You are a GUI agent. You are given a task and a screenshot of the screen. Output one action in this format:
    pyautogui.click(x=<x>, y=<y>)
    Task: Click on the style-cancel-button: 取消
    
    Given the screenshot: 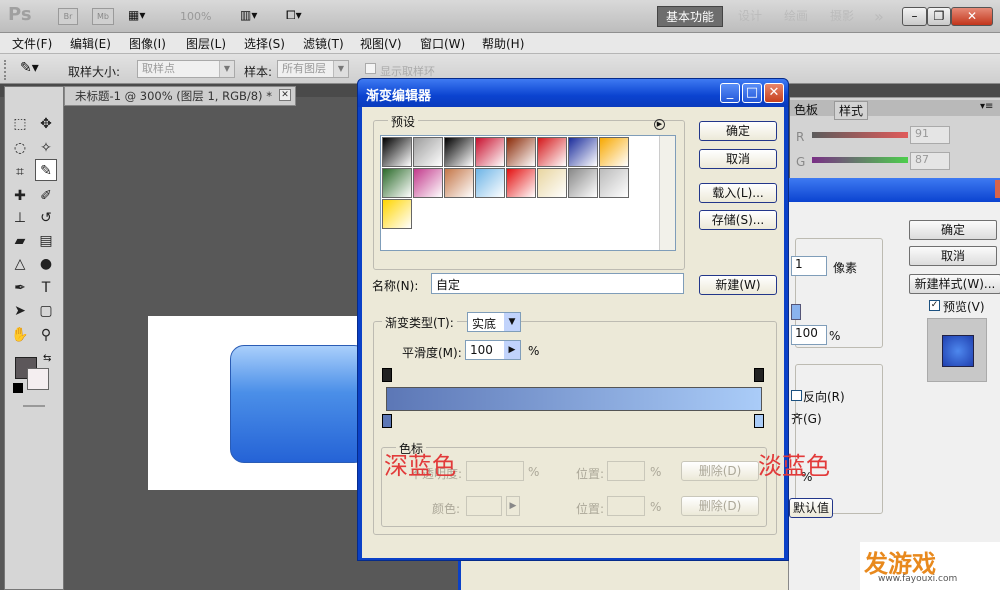 What is the action you would take?
    pyautogui.click(x=953, y=256)
    